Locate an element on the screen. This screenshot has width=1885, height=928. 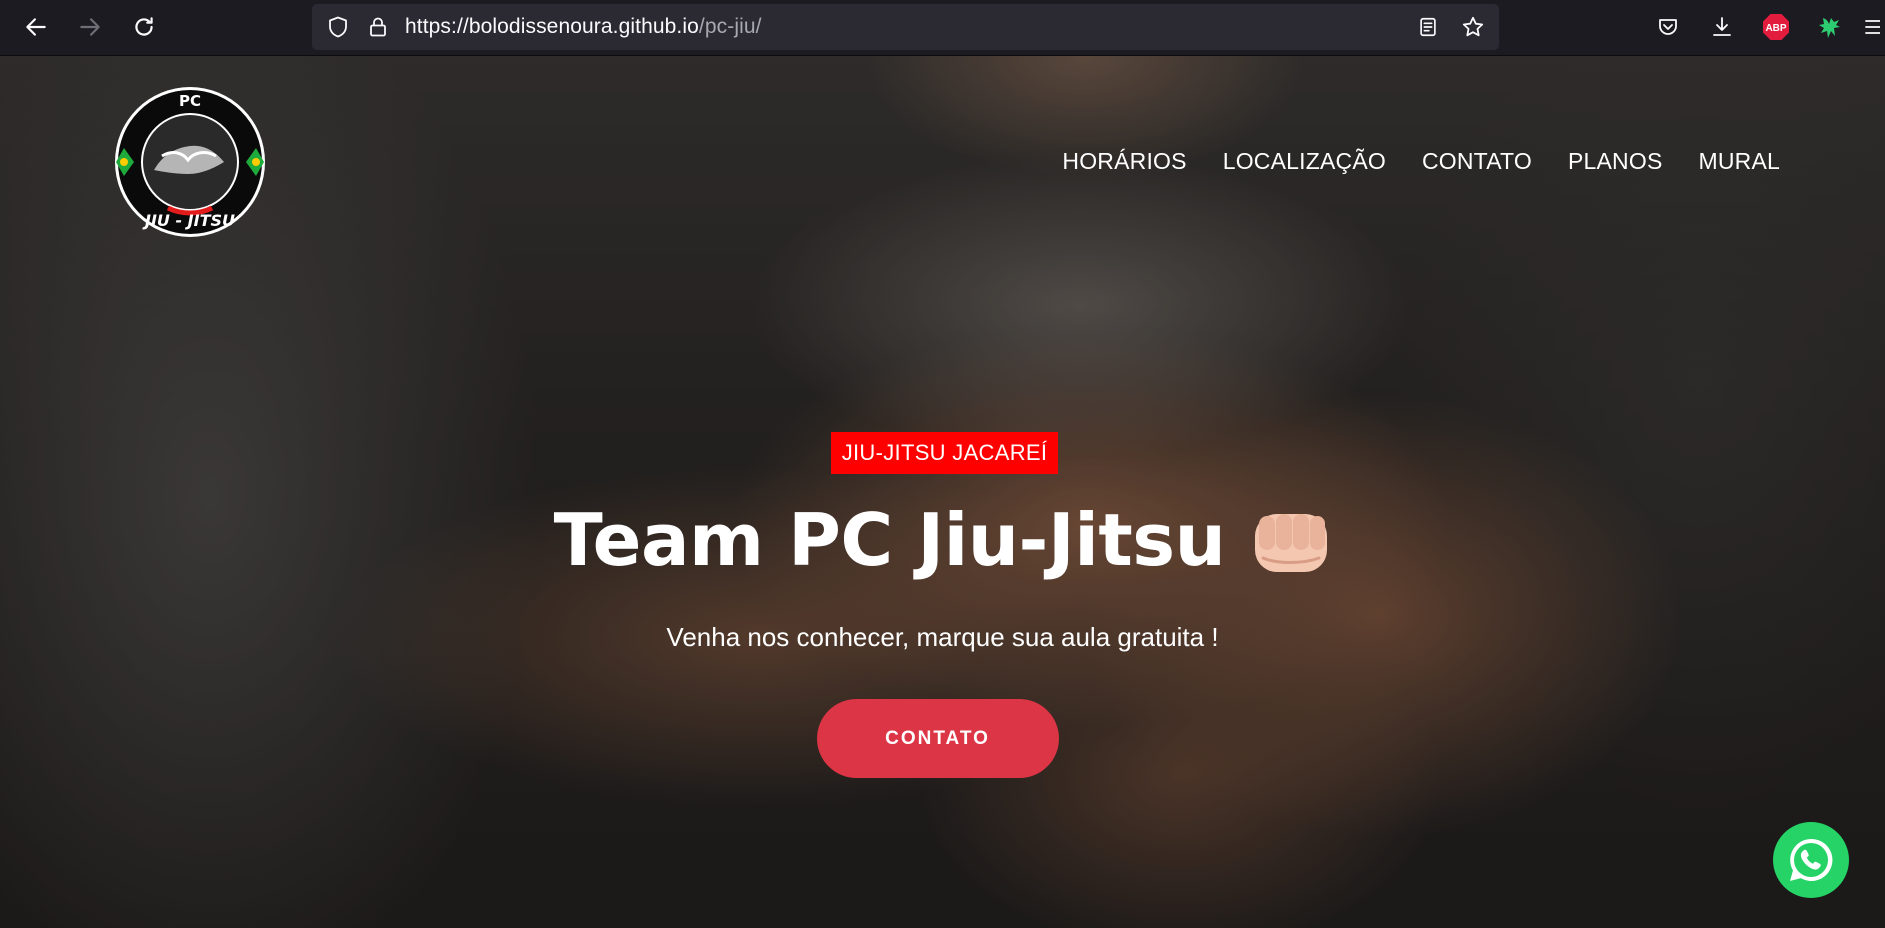
pocket-button is located at coordinates (1668, 27).